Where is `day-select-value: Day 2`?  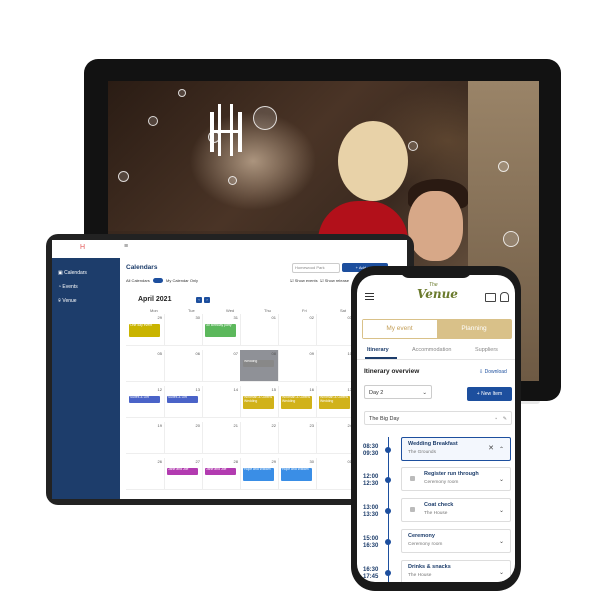
day-select-value: Day 2 is located at coordinates (376, 393).